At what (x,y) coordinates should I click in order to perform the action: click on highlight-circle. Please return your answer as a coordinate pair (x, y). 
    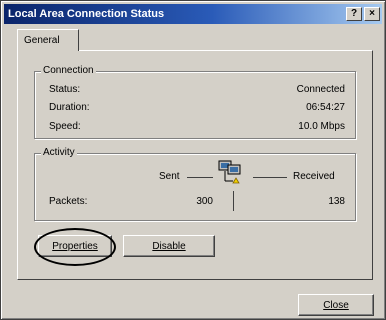
    Looking at the image, I should click on (75, 247).